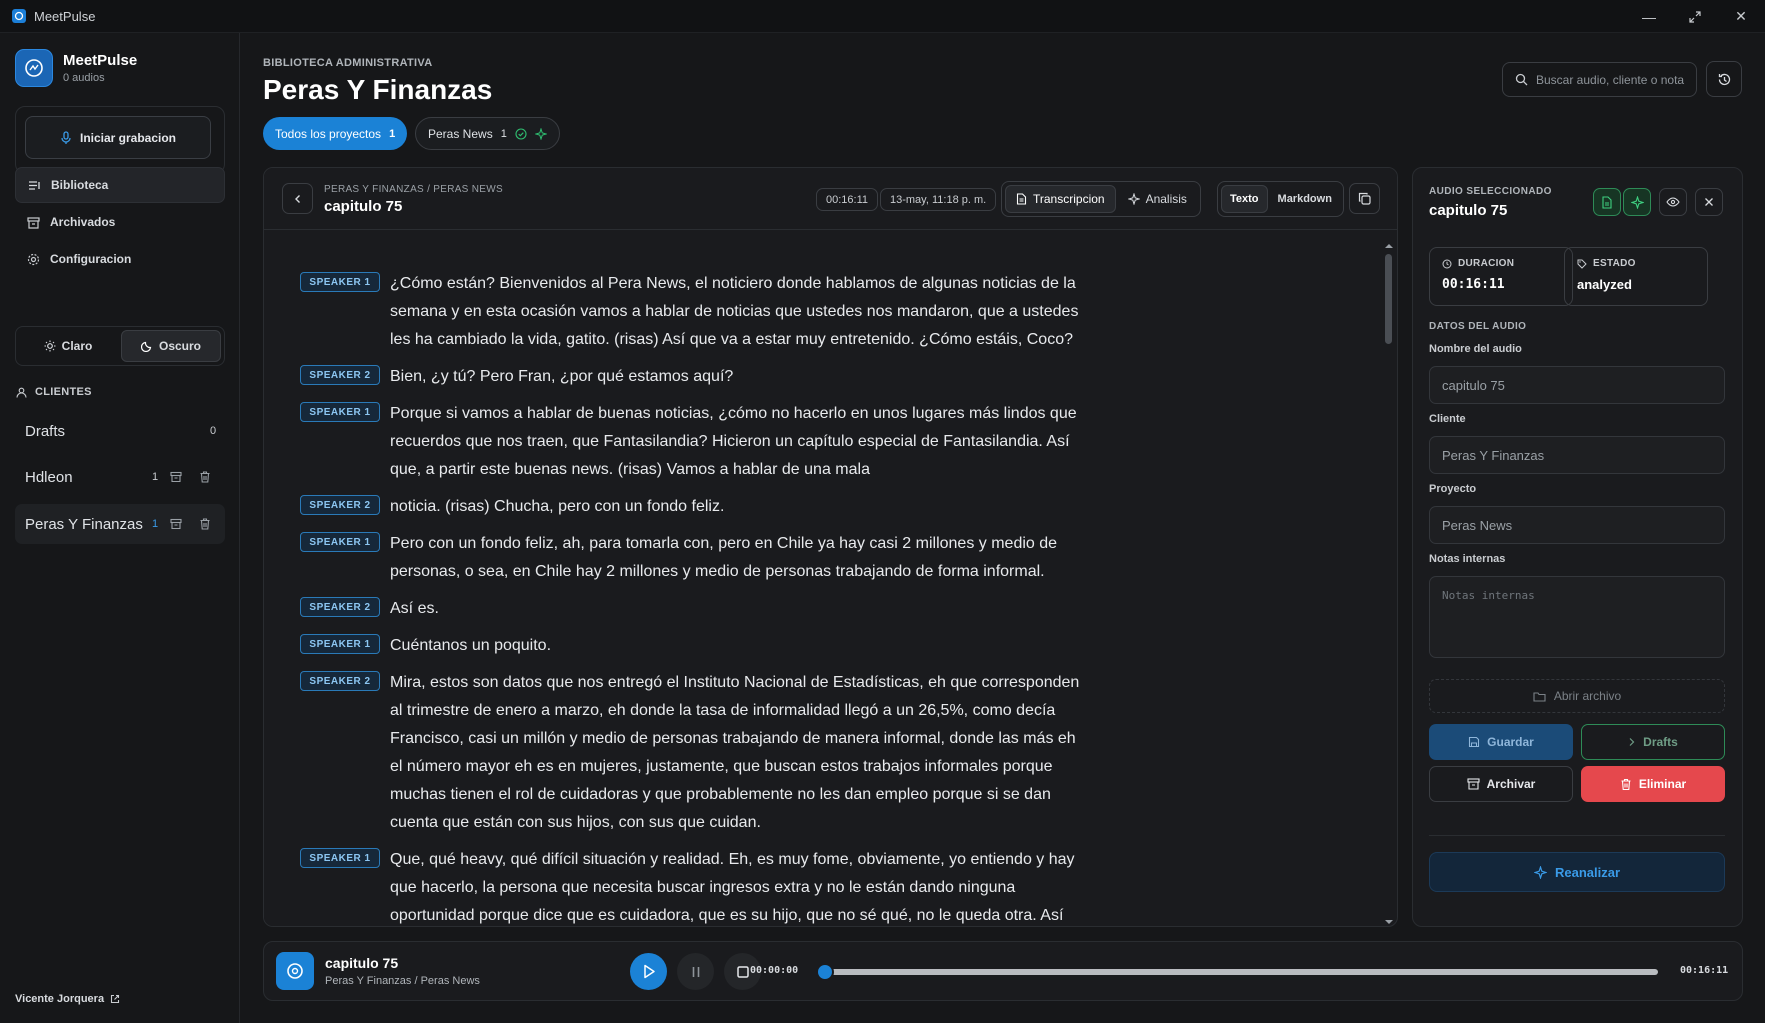  I want to click on ai-summary-button, so click(1637, 202).